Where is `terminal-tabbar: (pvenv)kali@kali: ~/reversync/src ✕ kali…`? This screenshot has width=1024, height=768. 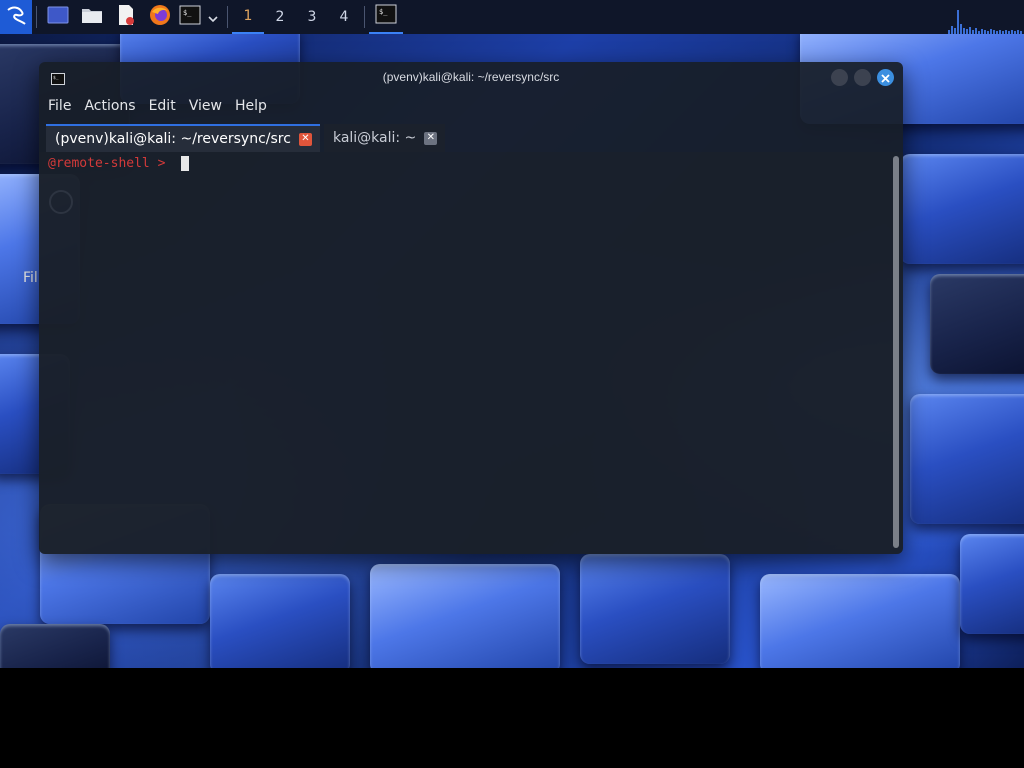 terminal-tabbar: (pvenv)kali@kali: ~/reversync/src ✕ kali… is located at coordinates (471, 136).